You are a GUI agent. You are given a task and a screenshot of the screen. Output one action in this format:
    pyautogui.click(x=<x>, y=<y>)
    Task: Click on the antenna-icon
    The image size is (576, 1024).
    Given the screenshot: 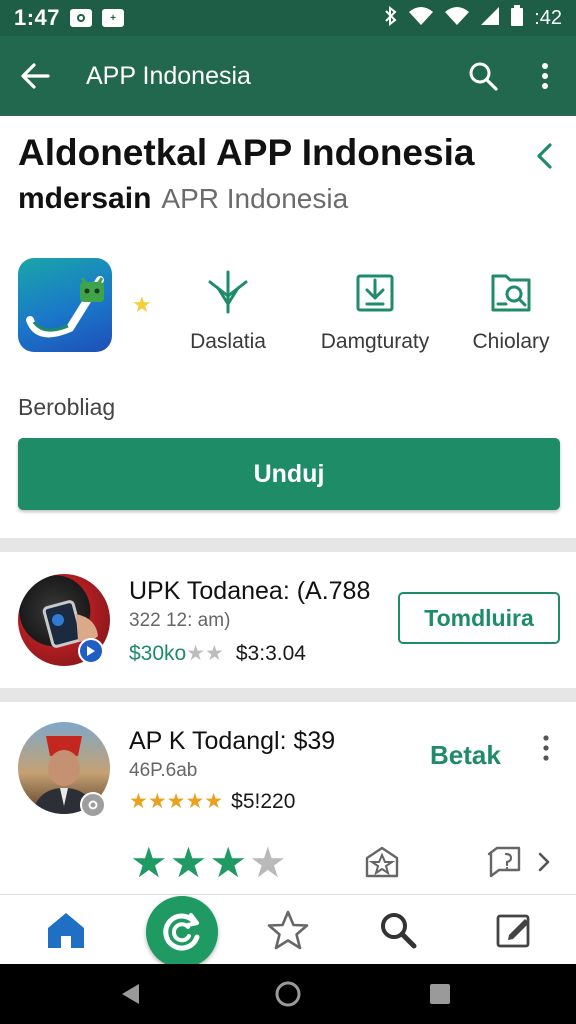 What is the action you would take?
    pyautogui.click(x=228, y=292)
    